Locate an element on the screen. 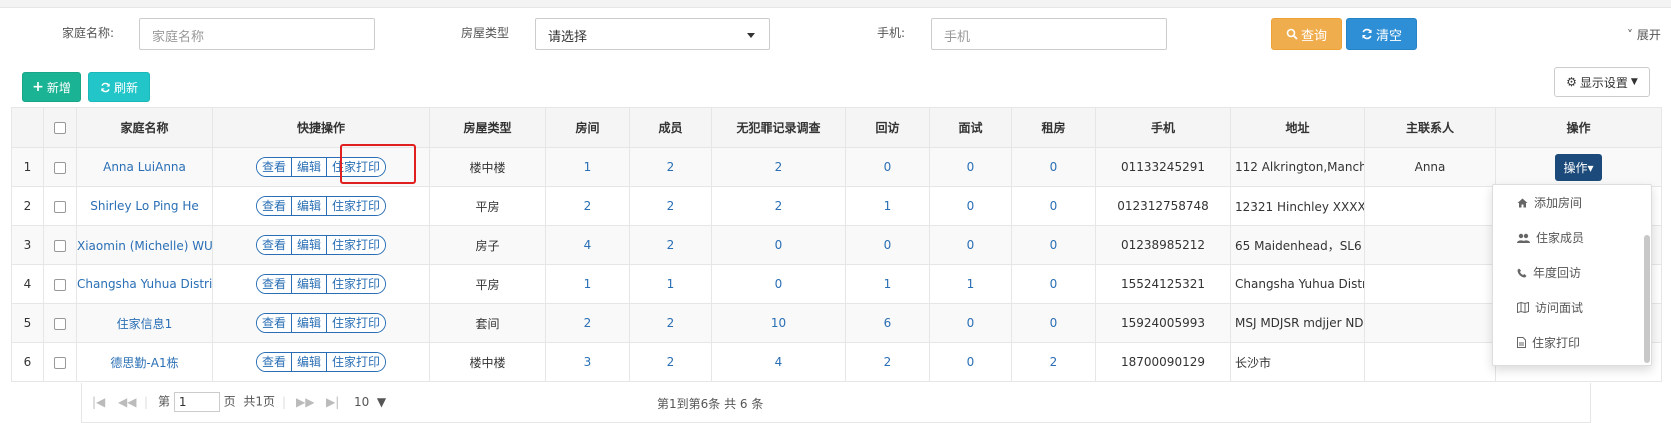 The height and width of the screenshot is (423, 1671). query-button: 查询 is located at coordinates (1306, 34).